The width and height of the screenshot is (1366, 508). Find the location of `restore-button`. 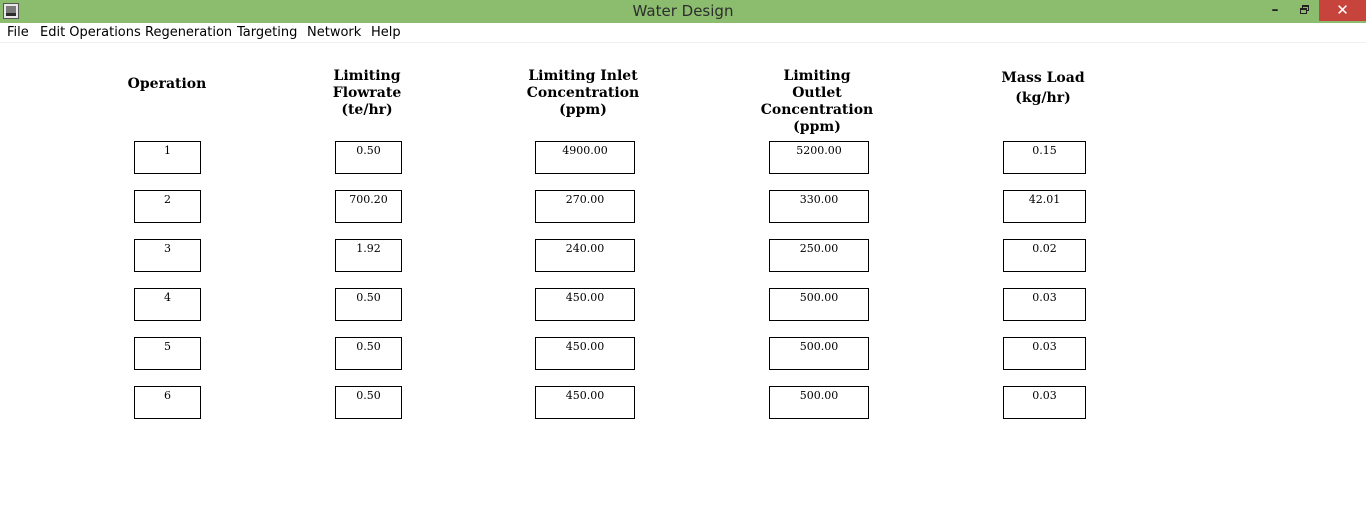

restore-button is located at coordinates (1304, 10).